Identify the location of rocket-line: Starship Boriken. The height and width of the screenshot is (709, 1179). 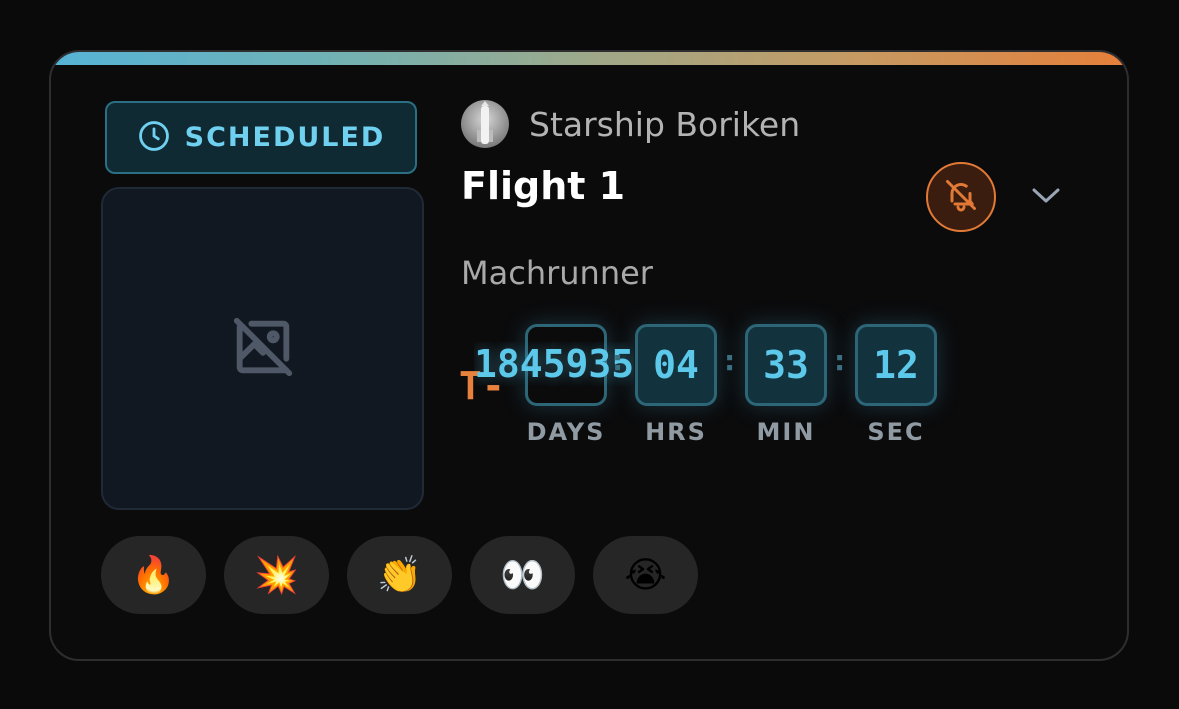
(630, 124).